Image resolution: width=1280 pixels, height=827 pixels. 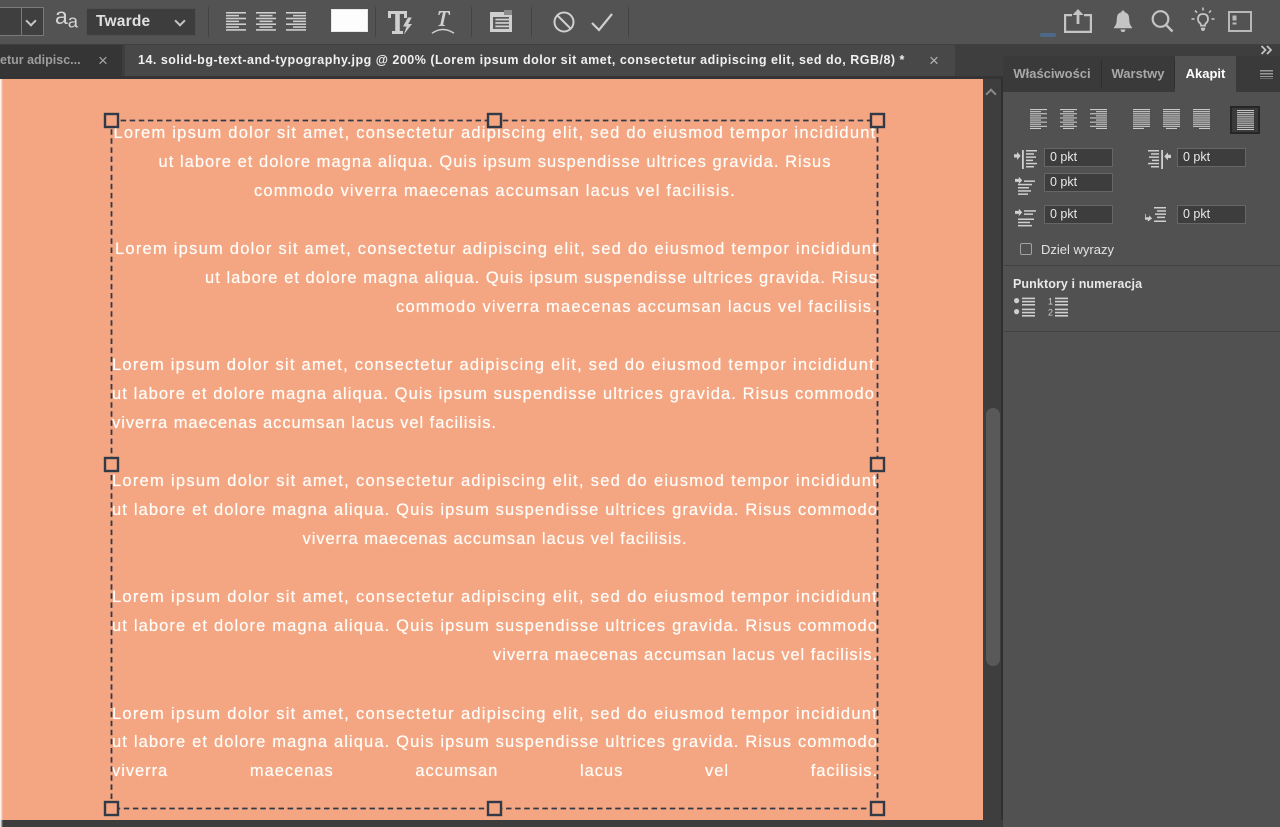 What do you see at coordinates (1050, 302) in the screenshot?
I see `svg-text: 1` at bounding box center [1050, 302].